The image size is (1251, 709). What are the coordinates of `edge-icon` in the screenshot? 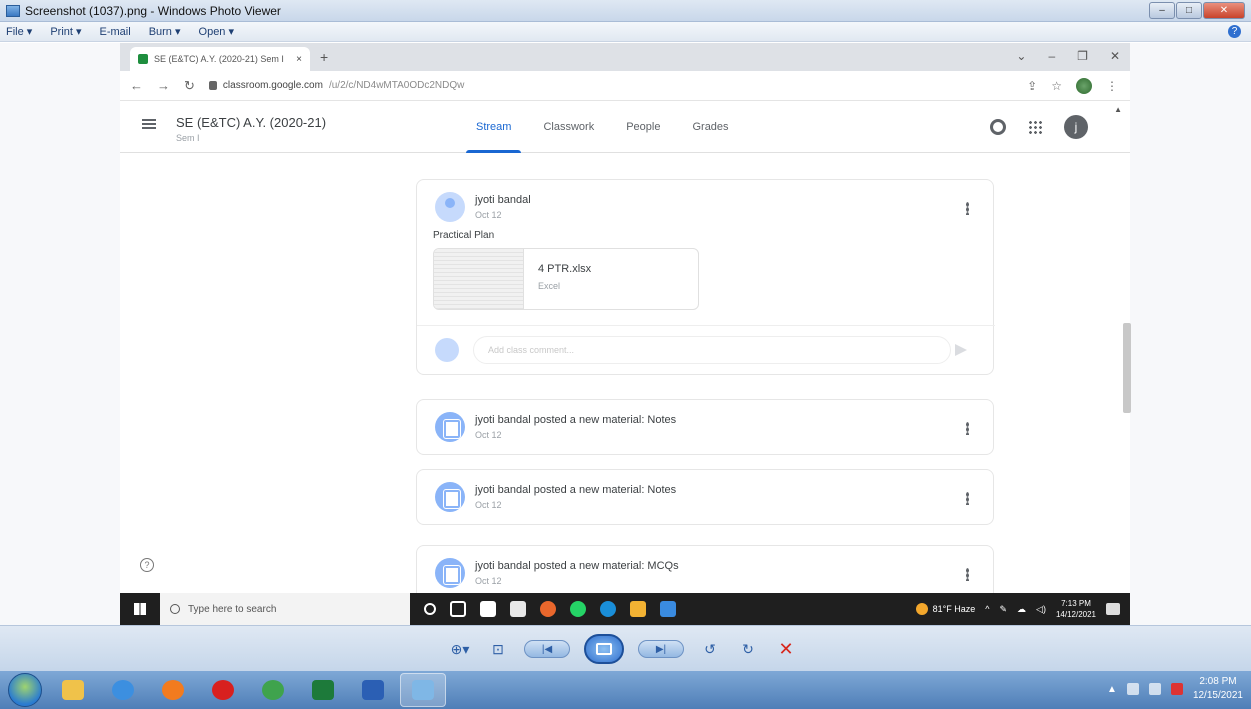 It's located at (608, 609).